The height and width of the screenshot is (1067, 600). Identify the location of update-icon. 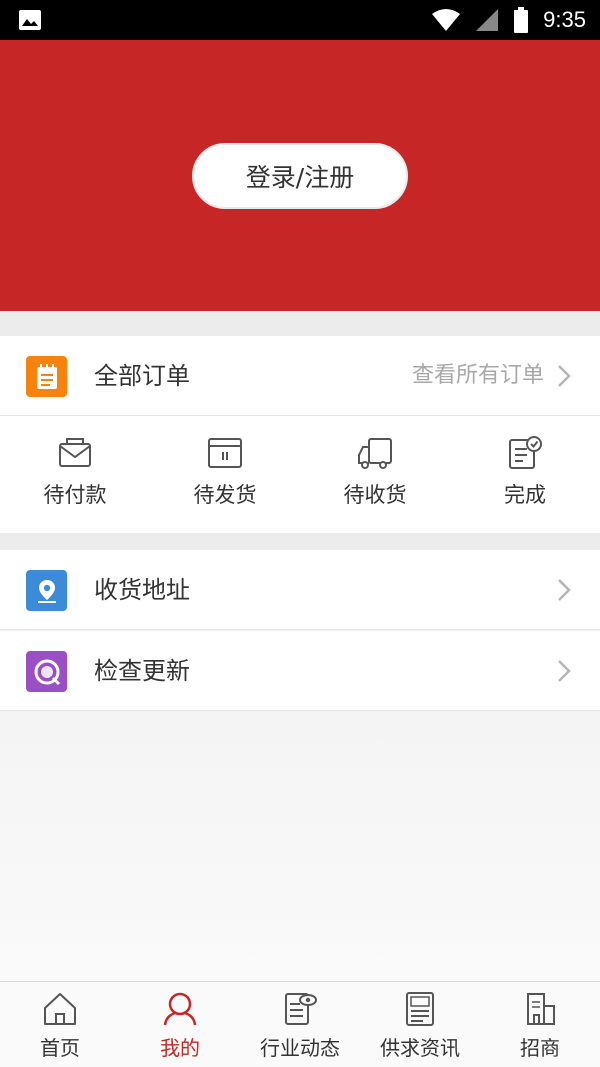
(46, 671).